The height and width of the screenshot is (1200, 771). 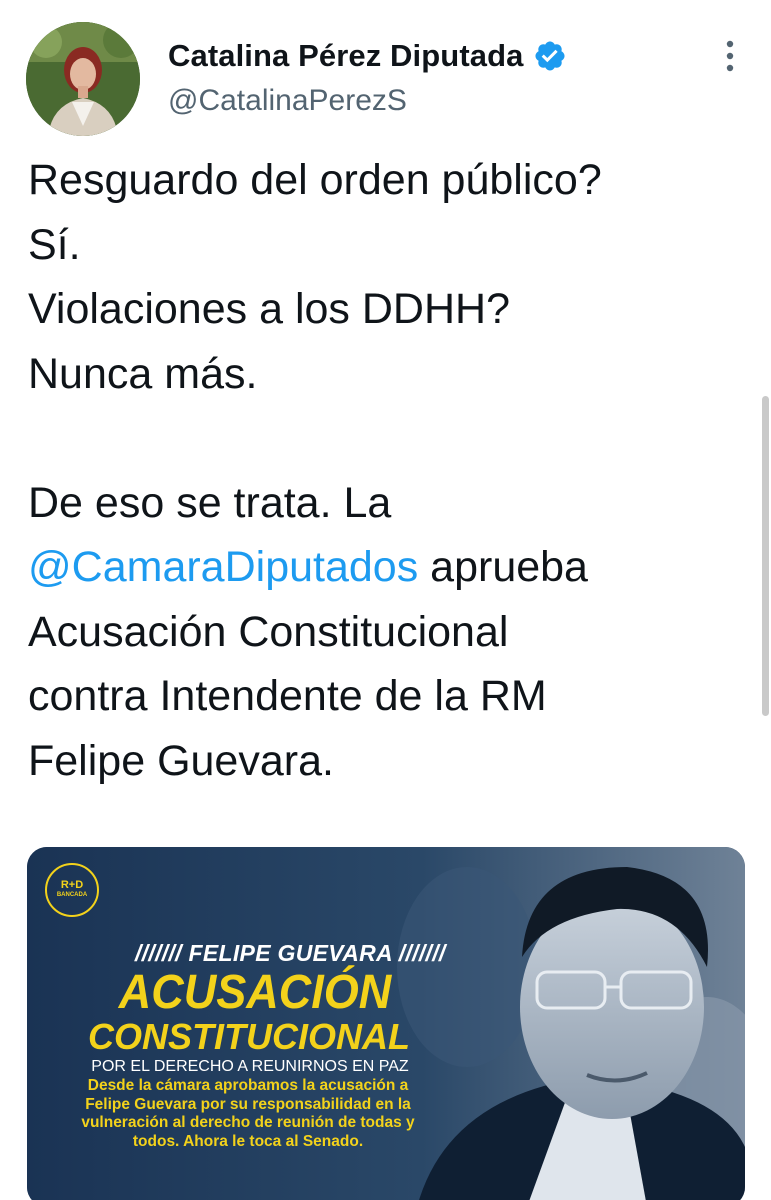 What do you see at coordinates (287, 101) in the screenshot?
I see `author-handle: @CatalinaPerezS` at bounding box center [287, 101].